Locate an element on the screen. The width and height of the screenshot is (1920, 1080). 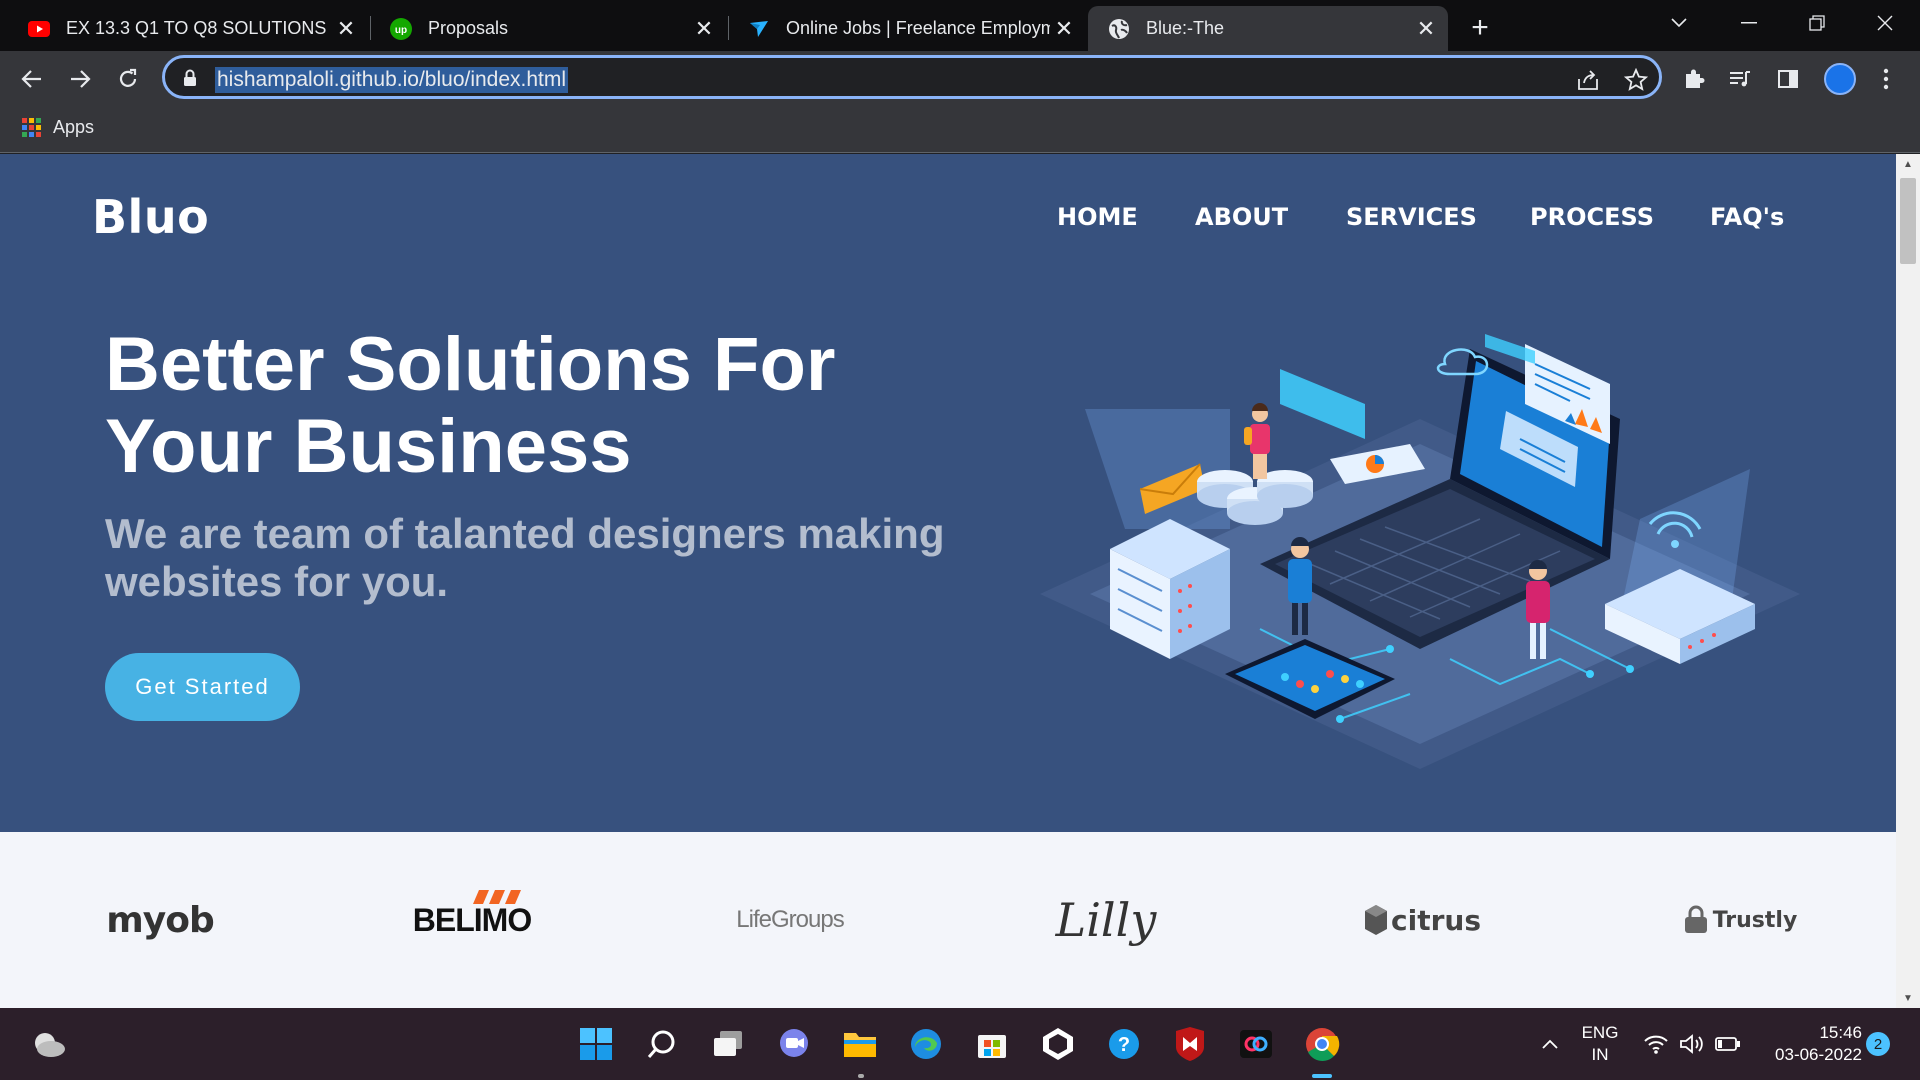
weather-icon is located at coordinates (48, 1044).